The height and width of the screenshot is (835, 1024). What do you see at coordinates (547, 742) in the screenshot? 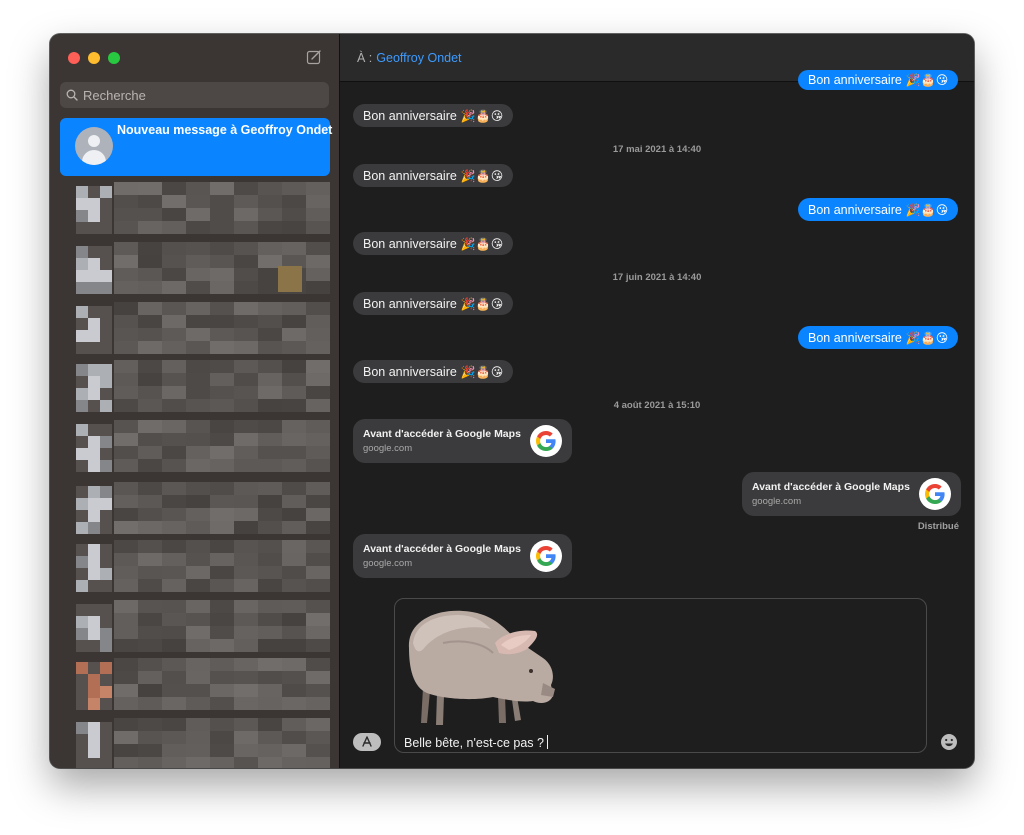
I see `text-caret` at bounding box center [547, 742].